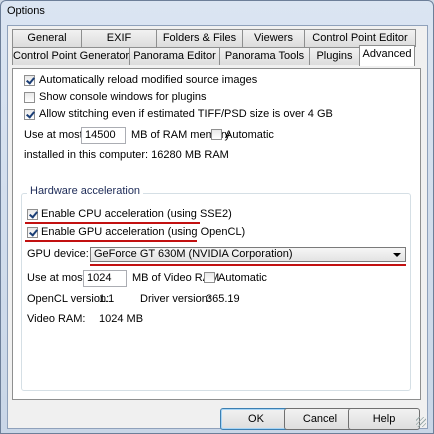  Describe the element at coordinates (111, 241) in the screenshot. I see `gpu-highlight-underline` at that location.